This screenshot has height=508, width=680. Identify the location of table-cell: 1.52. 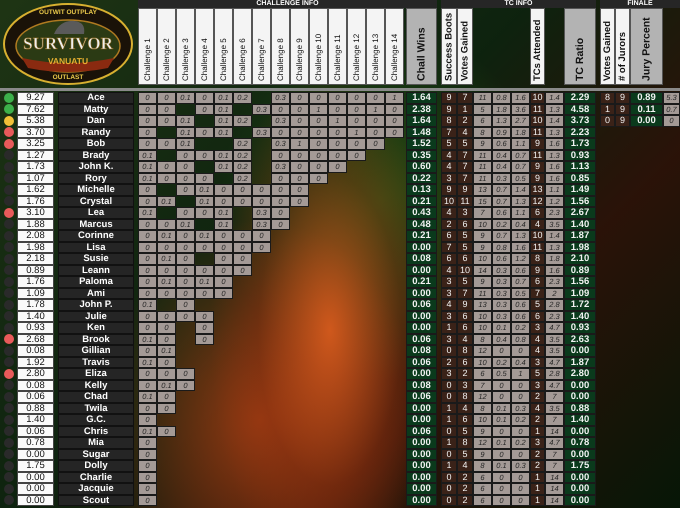
(421, 144).